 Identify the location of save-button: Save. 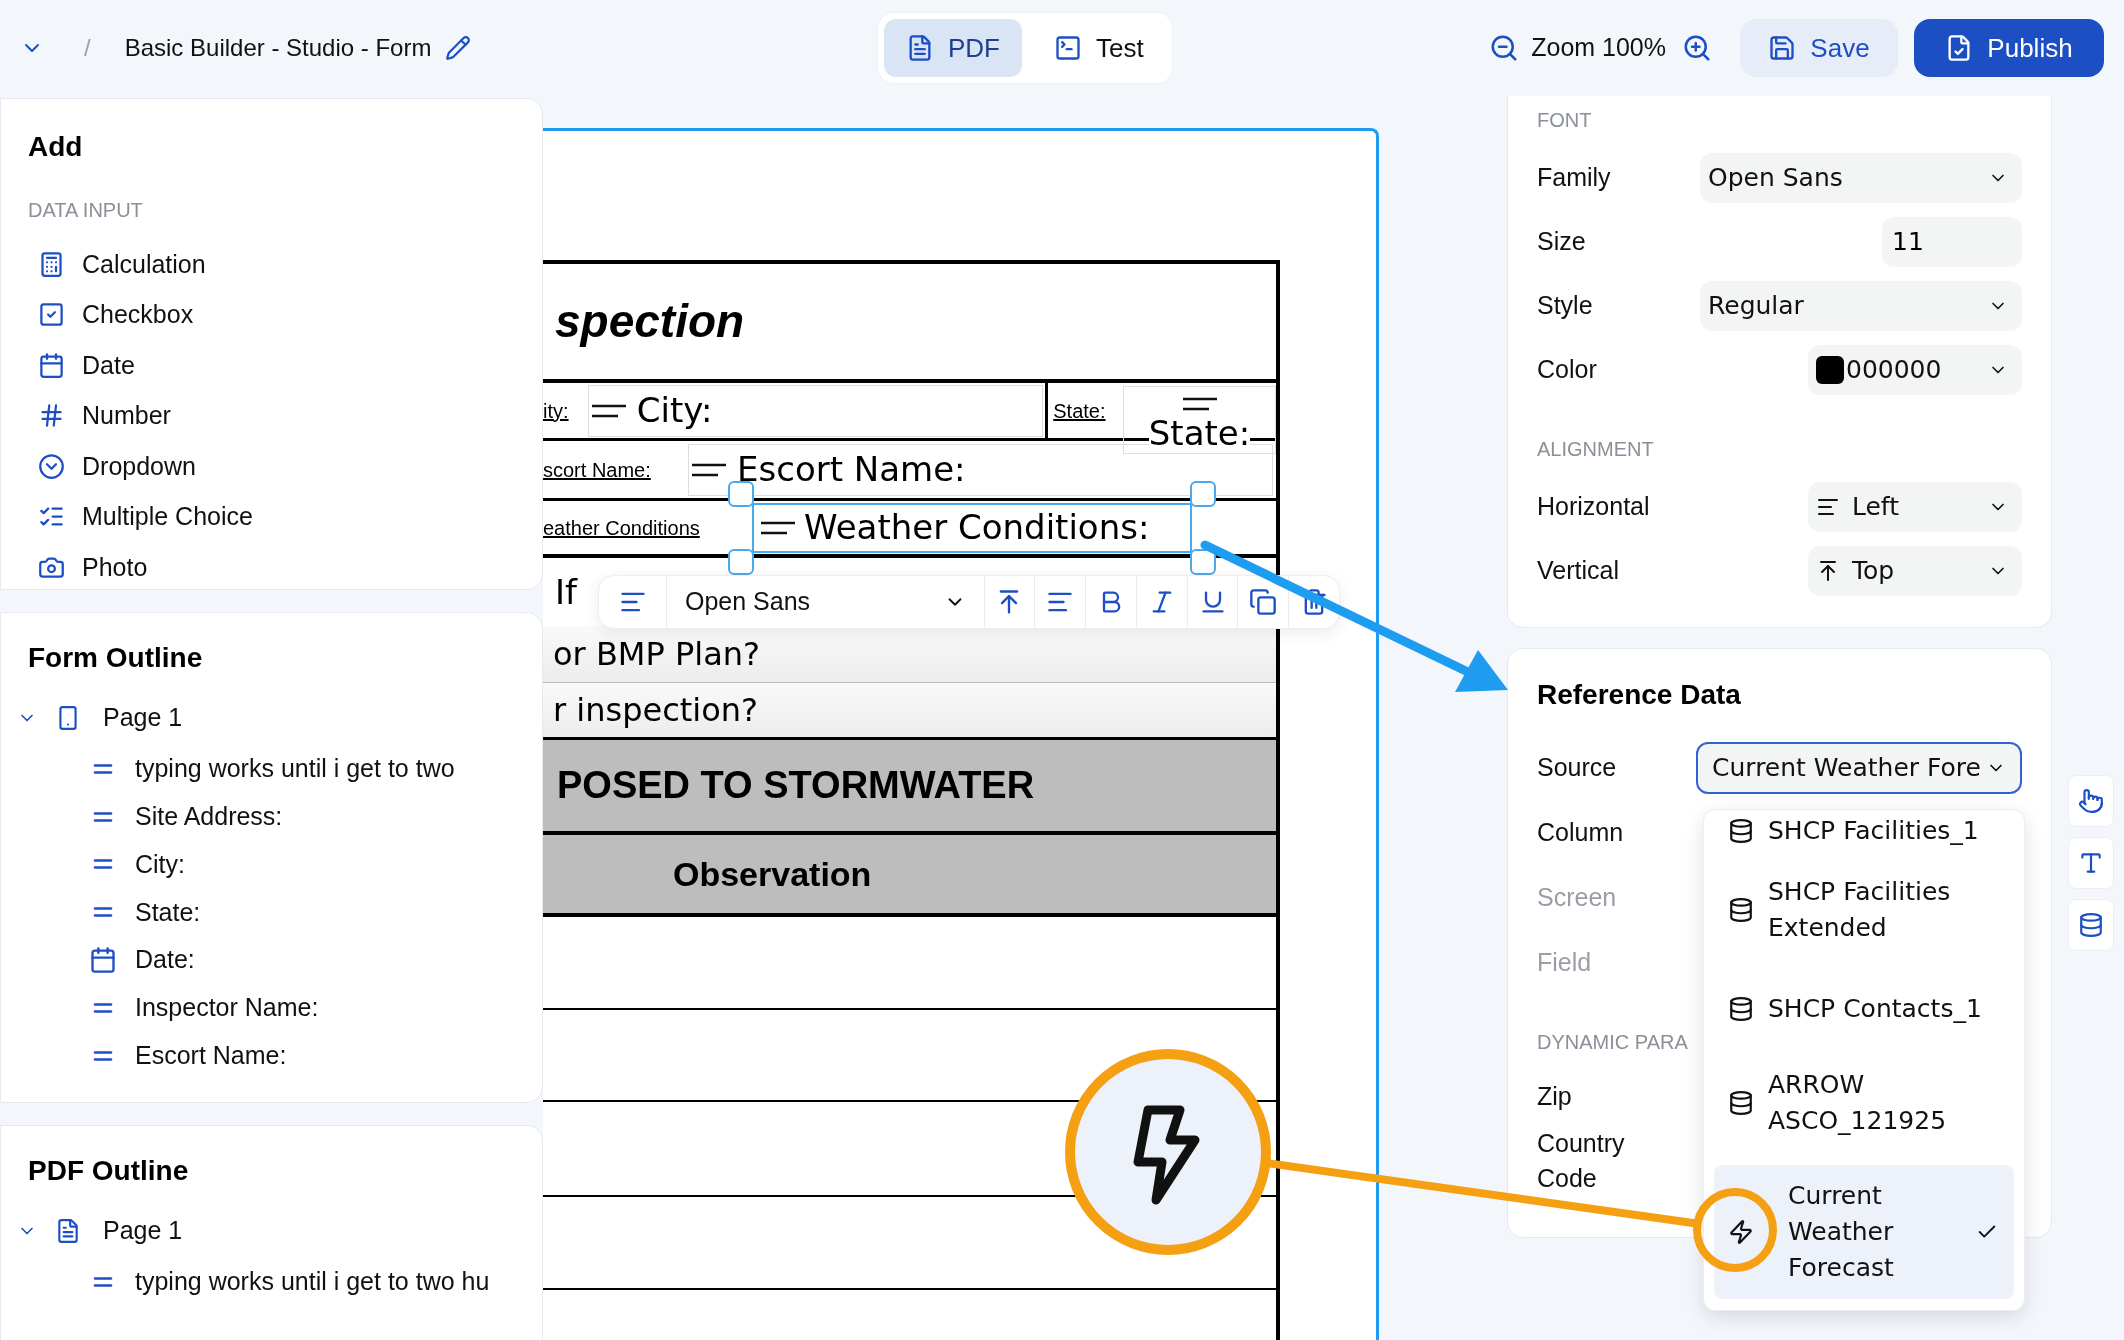
(1819, 48).